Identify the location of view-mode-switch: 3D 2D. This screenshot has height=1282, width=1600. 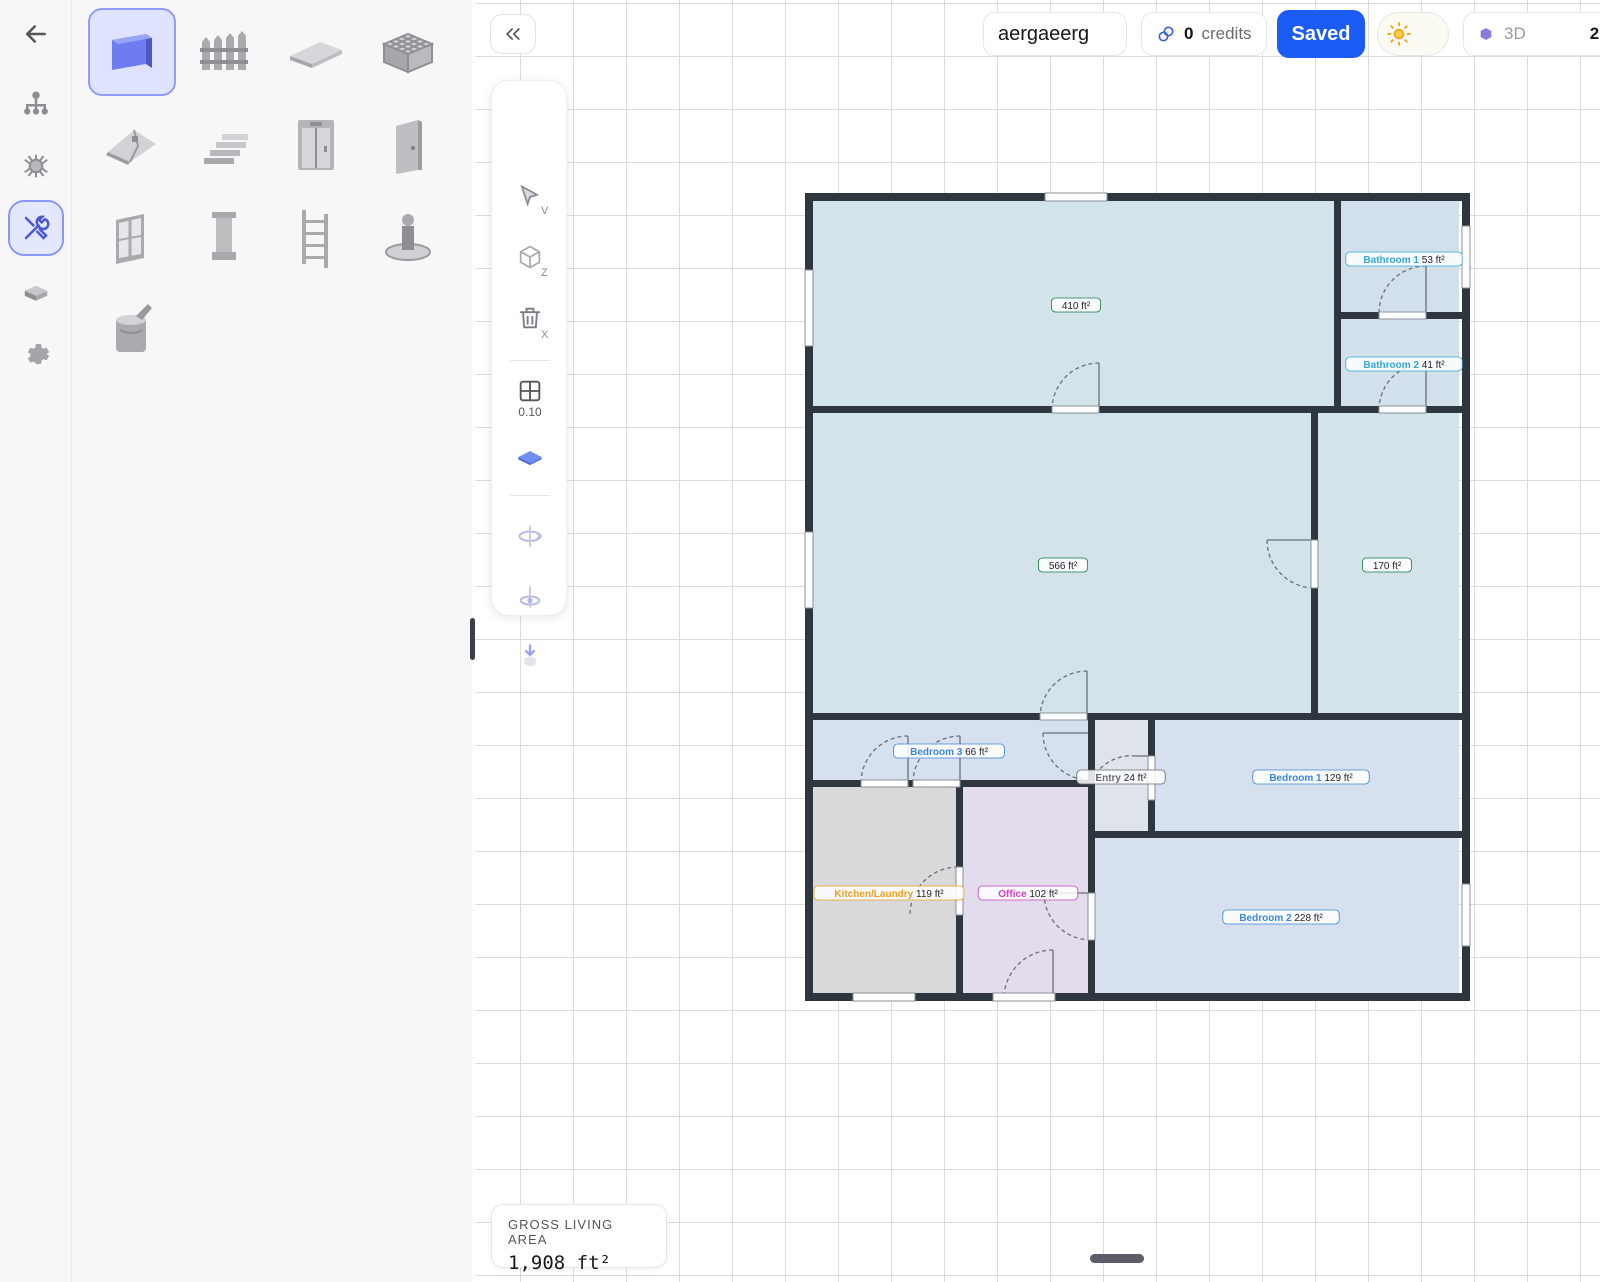
(1531, 34).